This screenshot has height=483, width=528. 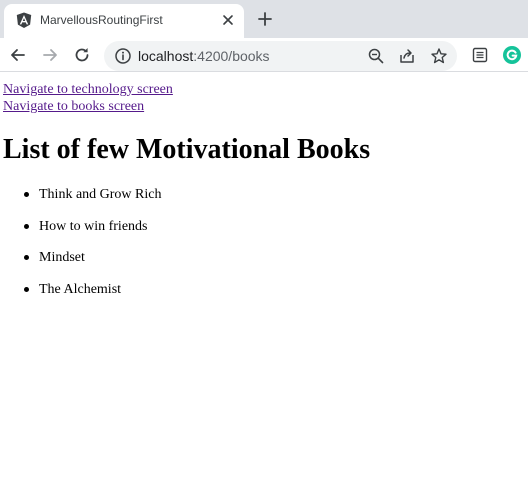 I want to click on grammarly-icon, so click(x=512, y=55).